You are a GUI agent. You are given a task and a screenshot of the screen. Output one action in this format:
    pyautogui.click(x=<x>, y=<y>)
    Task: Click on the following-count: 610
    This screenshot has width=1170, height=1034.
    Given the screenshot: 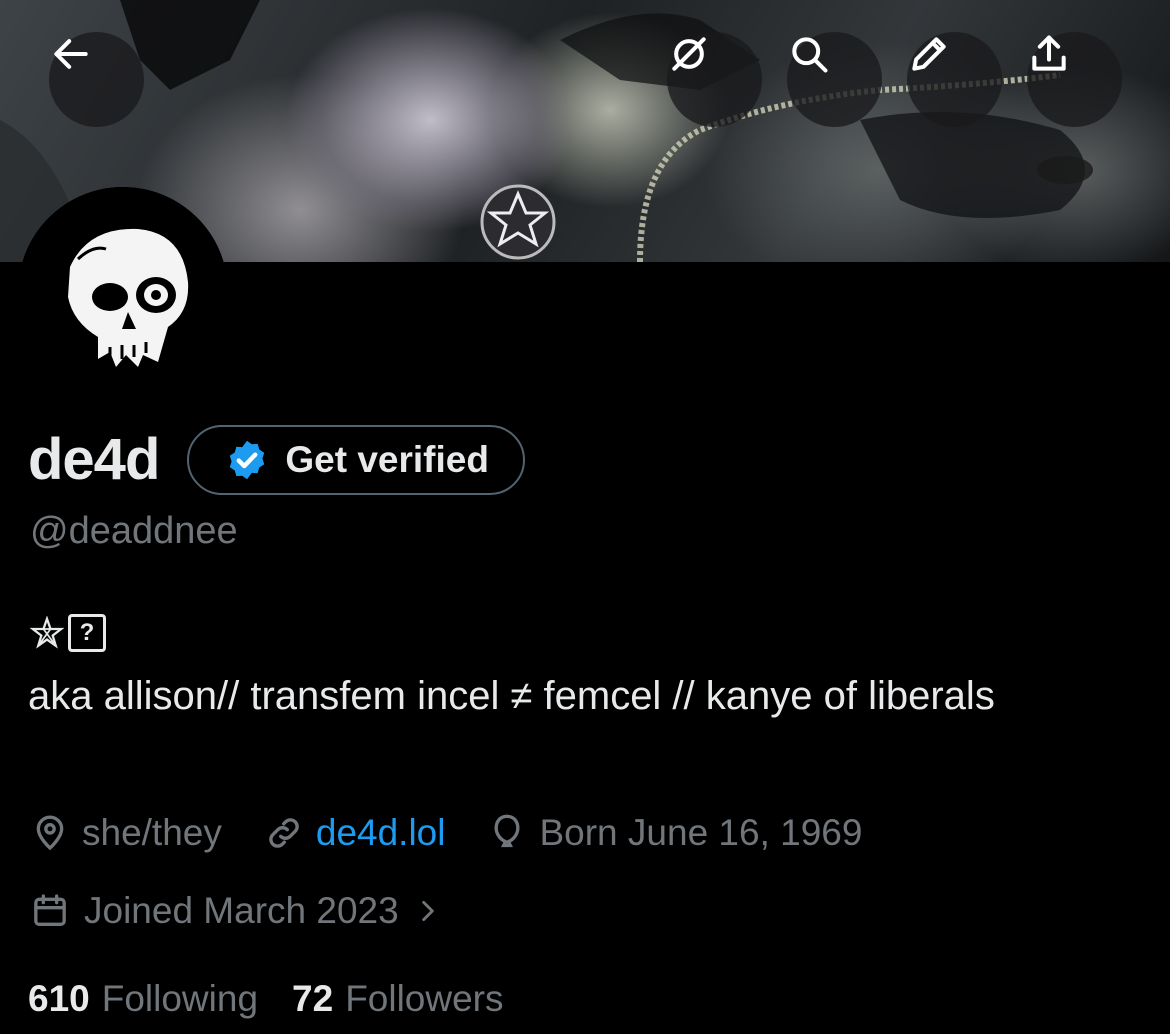 What is the action you would take?
    pyautogui.click(x=59, y=999)
    